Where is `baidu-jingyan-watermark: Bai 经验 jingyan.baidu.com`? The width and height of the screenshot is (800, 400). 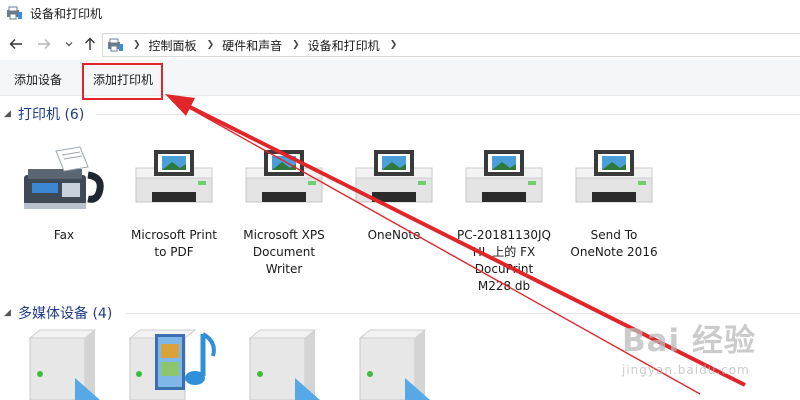
baidu-jingyan-watermark: Bai 经验 jingyan.baidu.com is located at coordinates (705, 350).